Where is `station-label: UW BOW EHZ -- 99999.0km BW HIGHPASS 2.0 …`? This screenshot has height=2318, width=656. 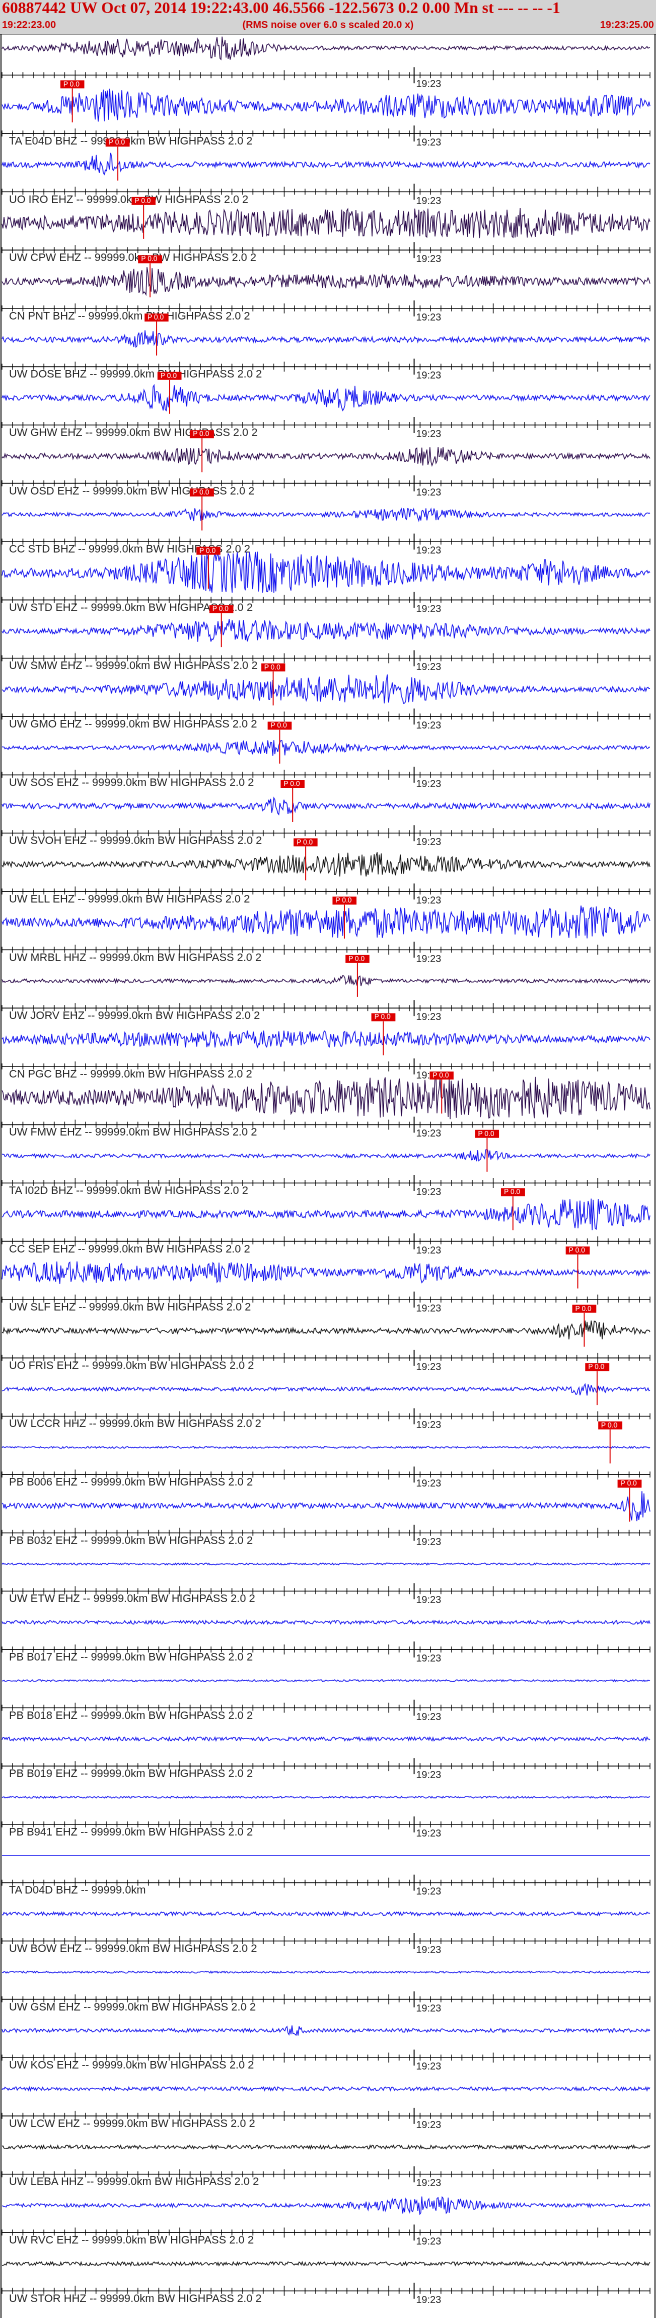
station-label: UW BOW EHZ -- 99999.0km BW HIGHPASS 2.0 … is located at coordinates (133, 1949).